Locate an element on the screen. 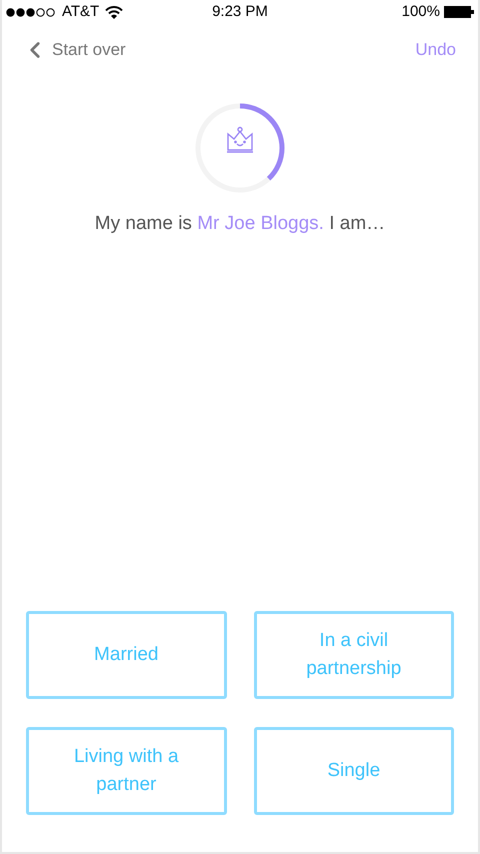  clock-time: 9:23 PM is located at coordinates (240, 12).